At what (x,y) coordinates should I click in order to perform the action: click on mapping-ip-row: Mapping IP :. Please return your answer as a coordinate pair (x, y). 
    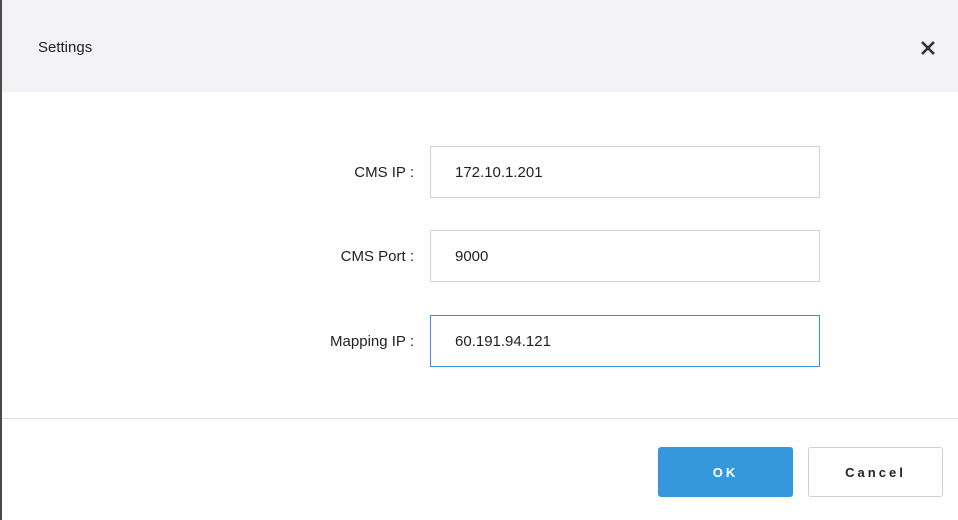
    Looking at the image, I should click on (480, 342).